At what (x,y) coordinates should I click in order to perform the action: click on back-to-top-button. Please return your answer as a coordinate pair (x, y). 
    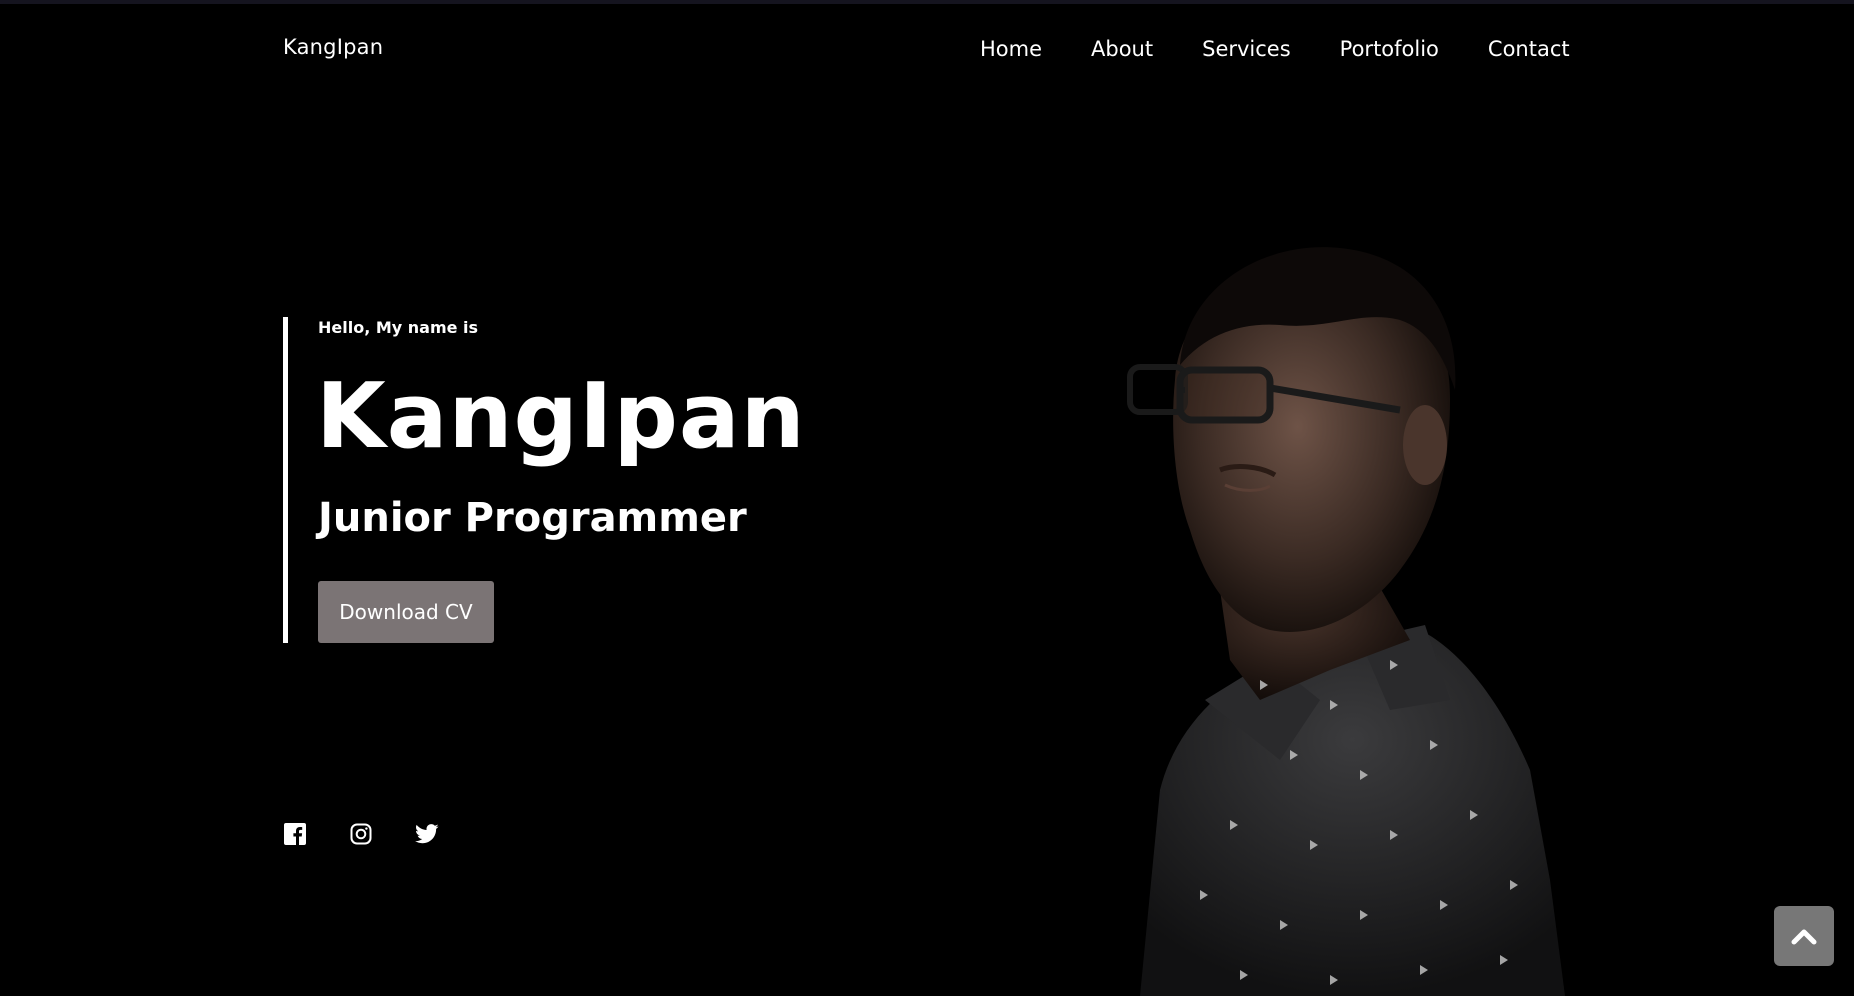
    Looking at the image, I should click on (1804, 936).